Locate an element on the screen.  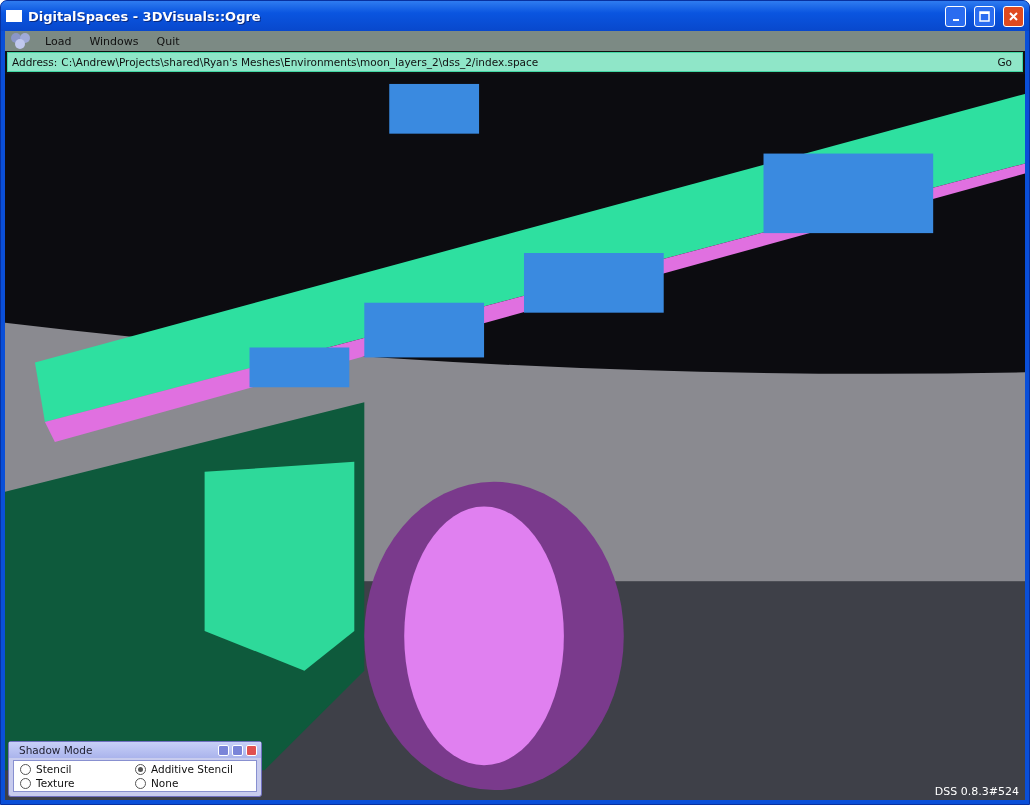
minimize-icon is located at coordinates (955, 20).